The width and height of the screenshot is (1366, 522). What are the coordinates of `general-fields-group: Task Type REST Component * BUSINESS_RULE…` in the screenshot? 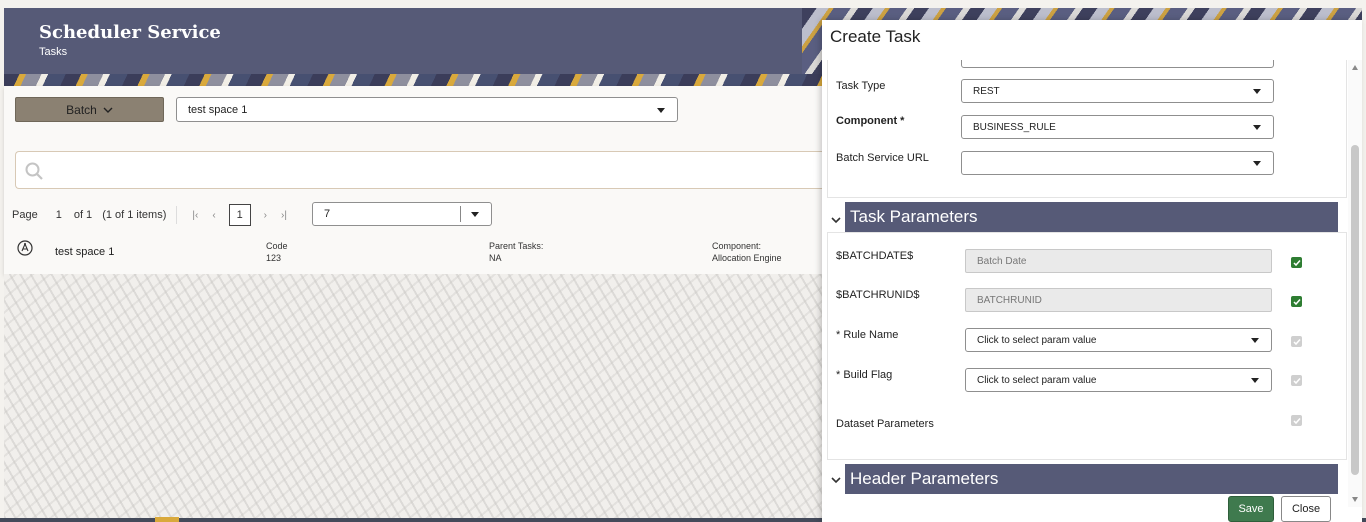 It's located at (1087, 129).